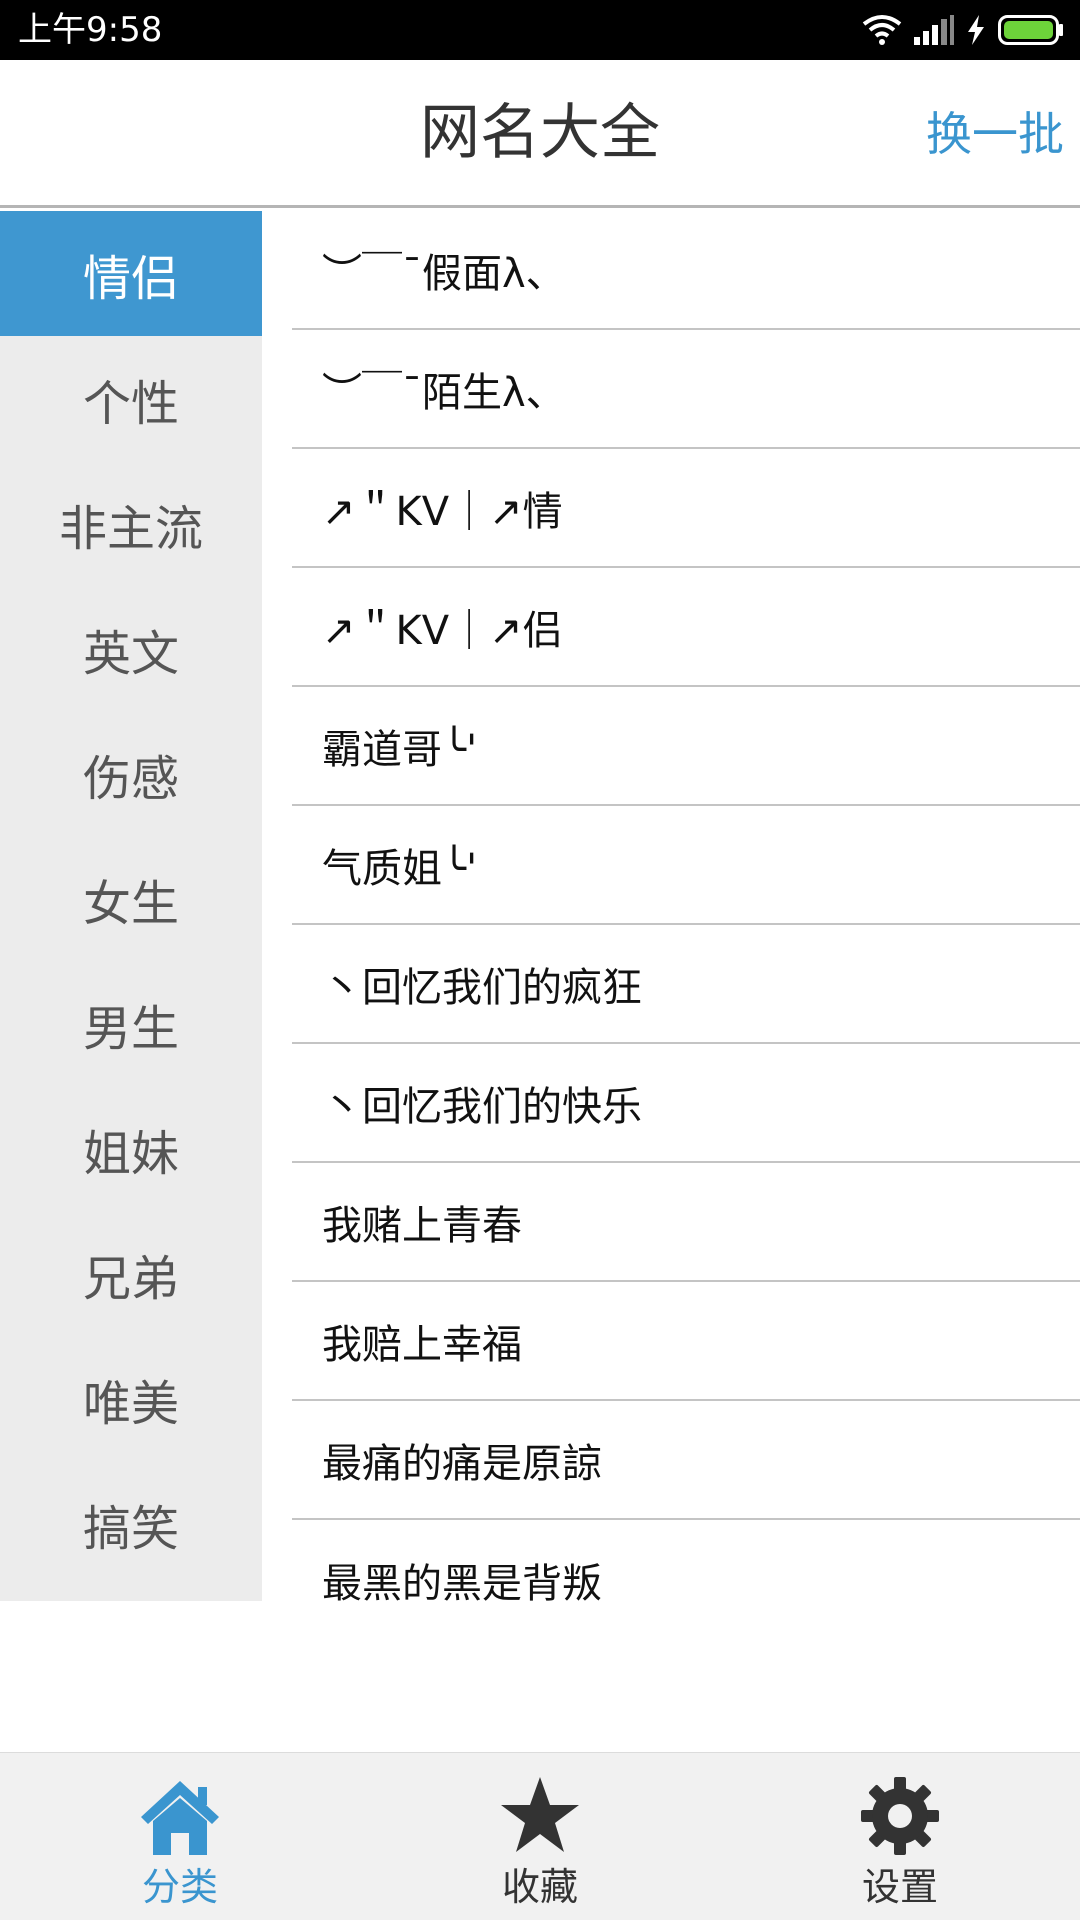 This screenshot has width=1080, height=1920. Describe the element at coordinates (180, 1818) in the screenshot. I see `home-icon` at that location.